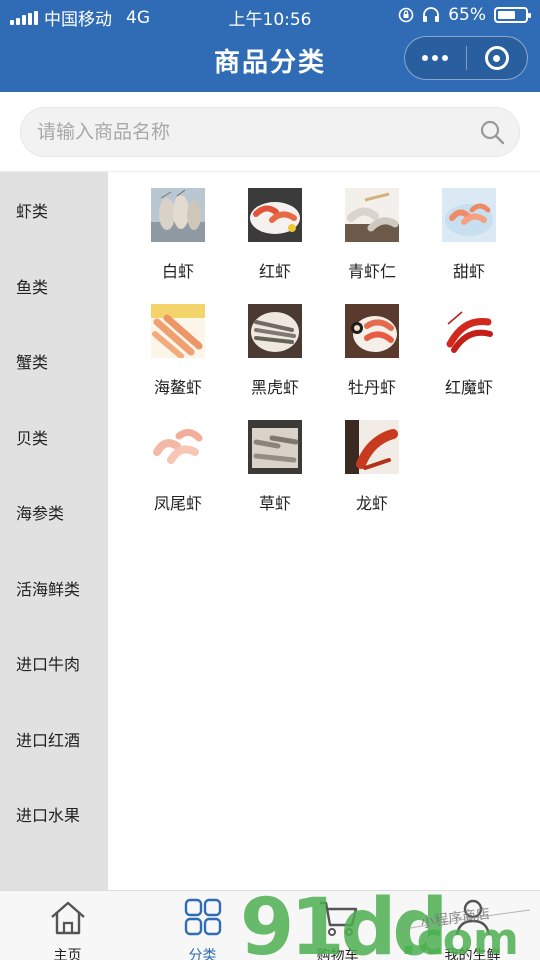  I want to click on search-box, so click(270, 132).